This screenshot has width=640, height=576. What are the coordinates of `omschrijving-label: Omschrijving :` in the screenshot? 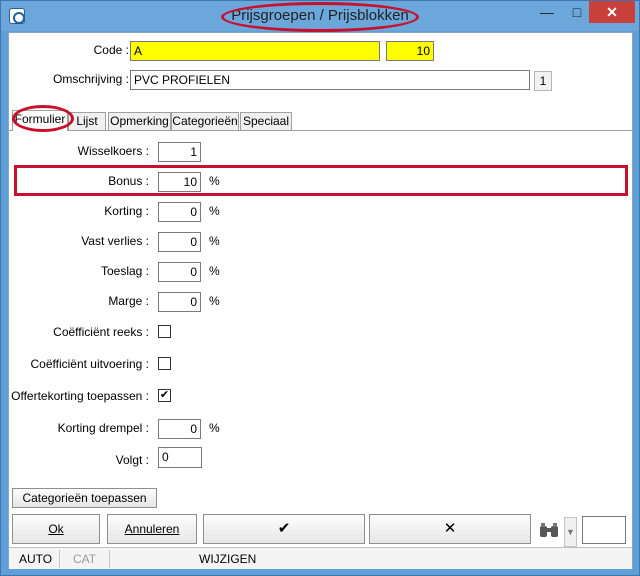 It's located at (90, 79).